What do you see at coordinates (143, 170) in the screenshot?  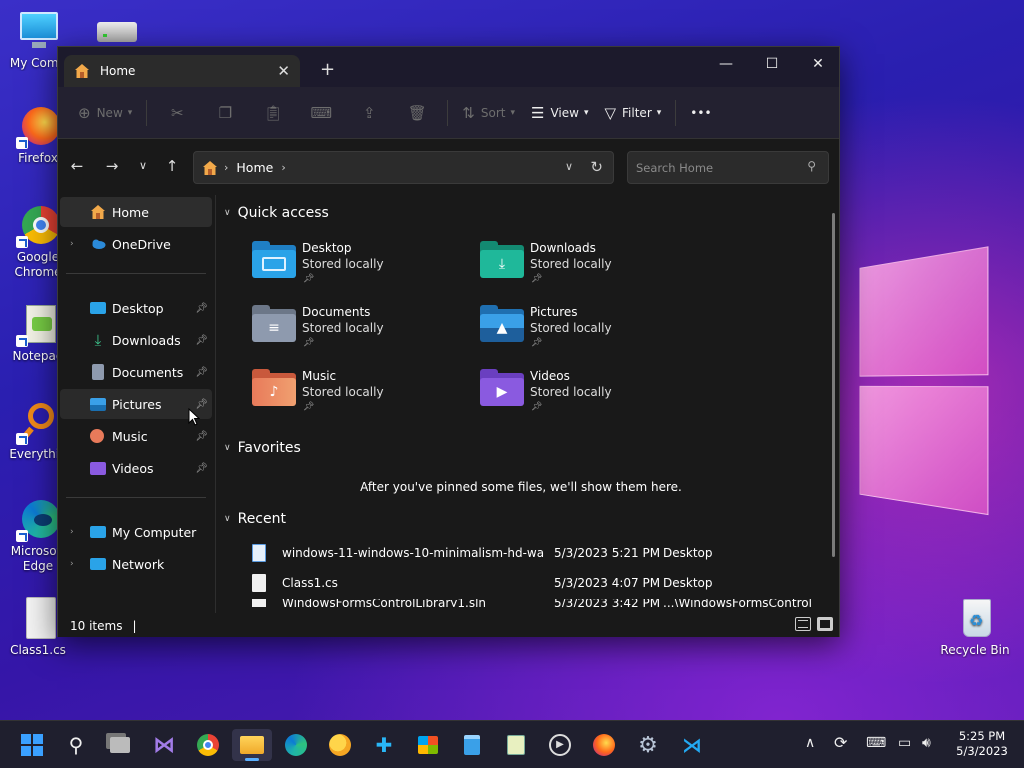 I see `recent-locations-button: ∨` at bounding box center [143, 170].